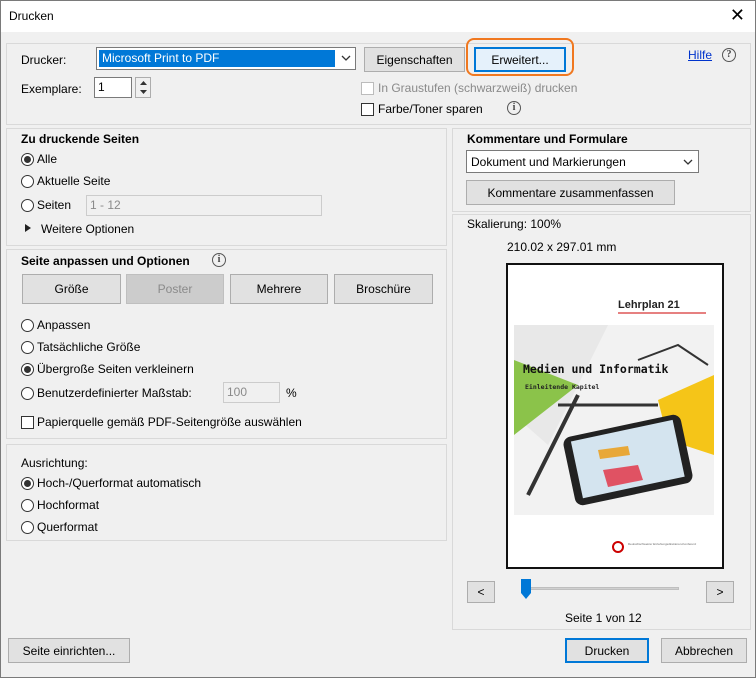  I want to click on orientation-auto-label: Hoch-/Querformat automatisch, so click(119, 483).